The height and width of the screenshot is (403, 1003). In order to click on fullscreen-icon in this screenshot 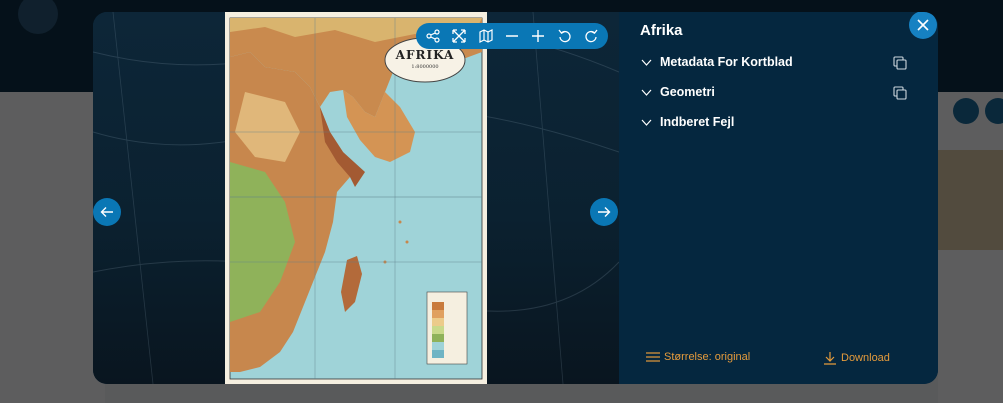, I will do `click(459, 36)`.